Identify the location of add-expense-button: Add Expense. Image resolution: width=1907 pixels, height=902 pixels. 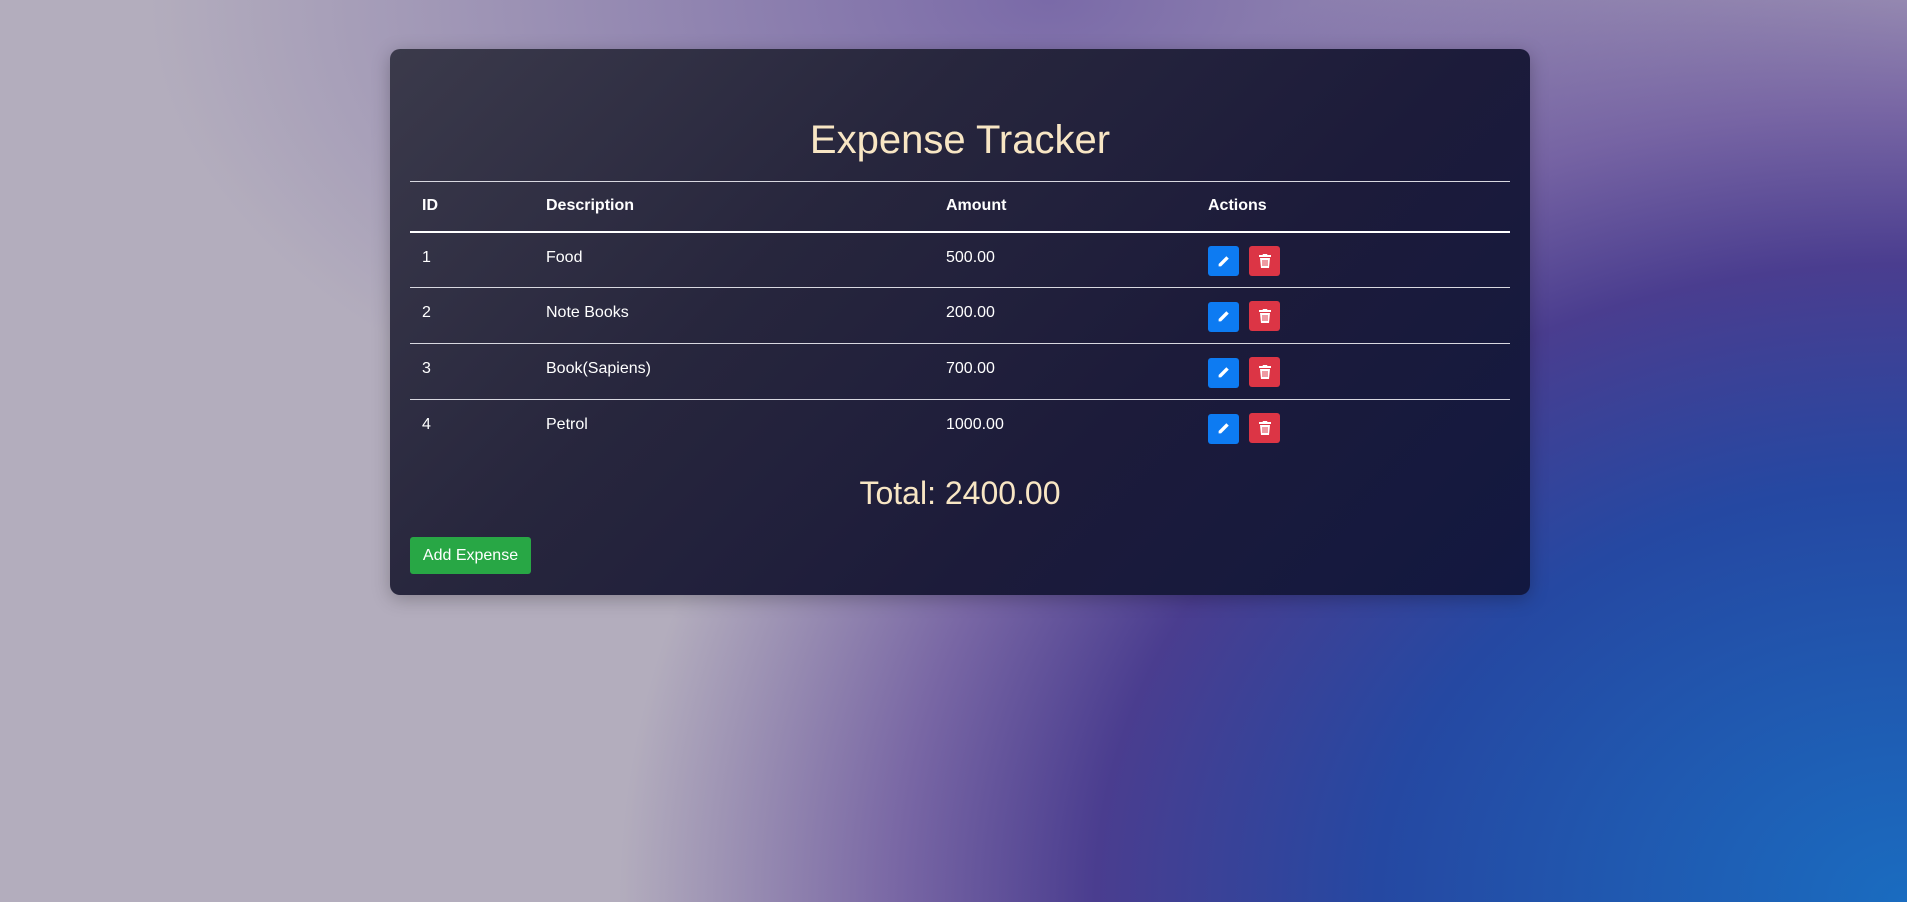
(470, 555).